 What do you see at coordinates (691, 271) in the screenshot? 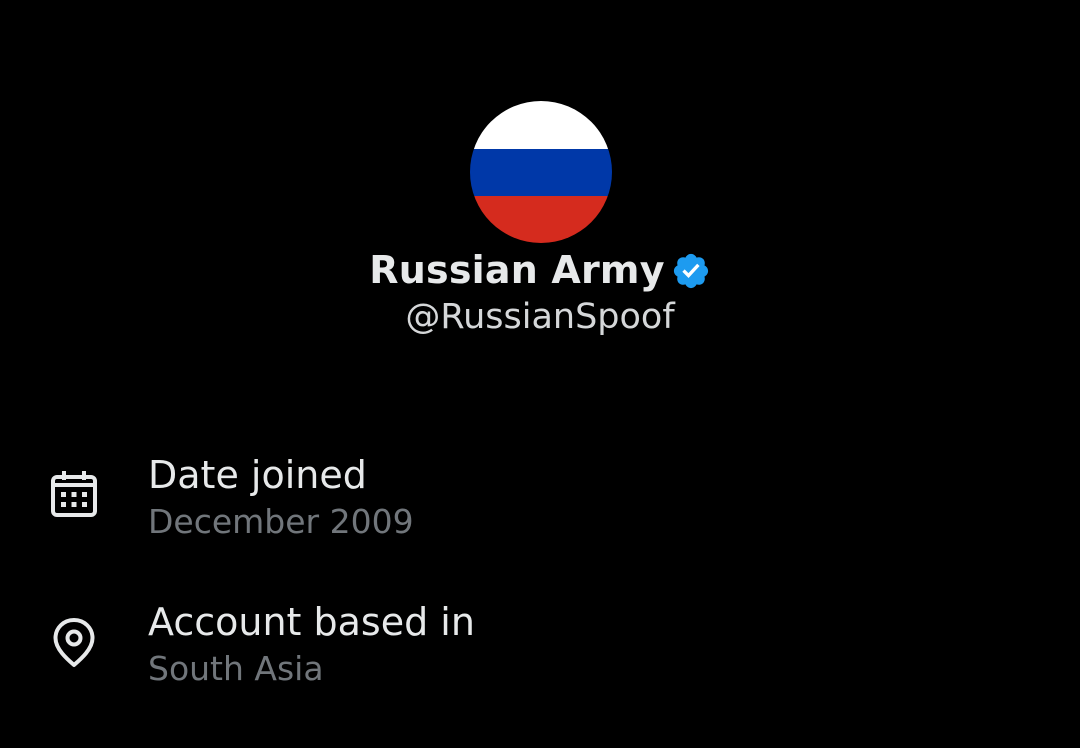
I see `verified-badge-icon` at bounding box center [691, 271].